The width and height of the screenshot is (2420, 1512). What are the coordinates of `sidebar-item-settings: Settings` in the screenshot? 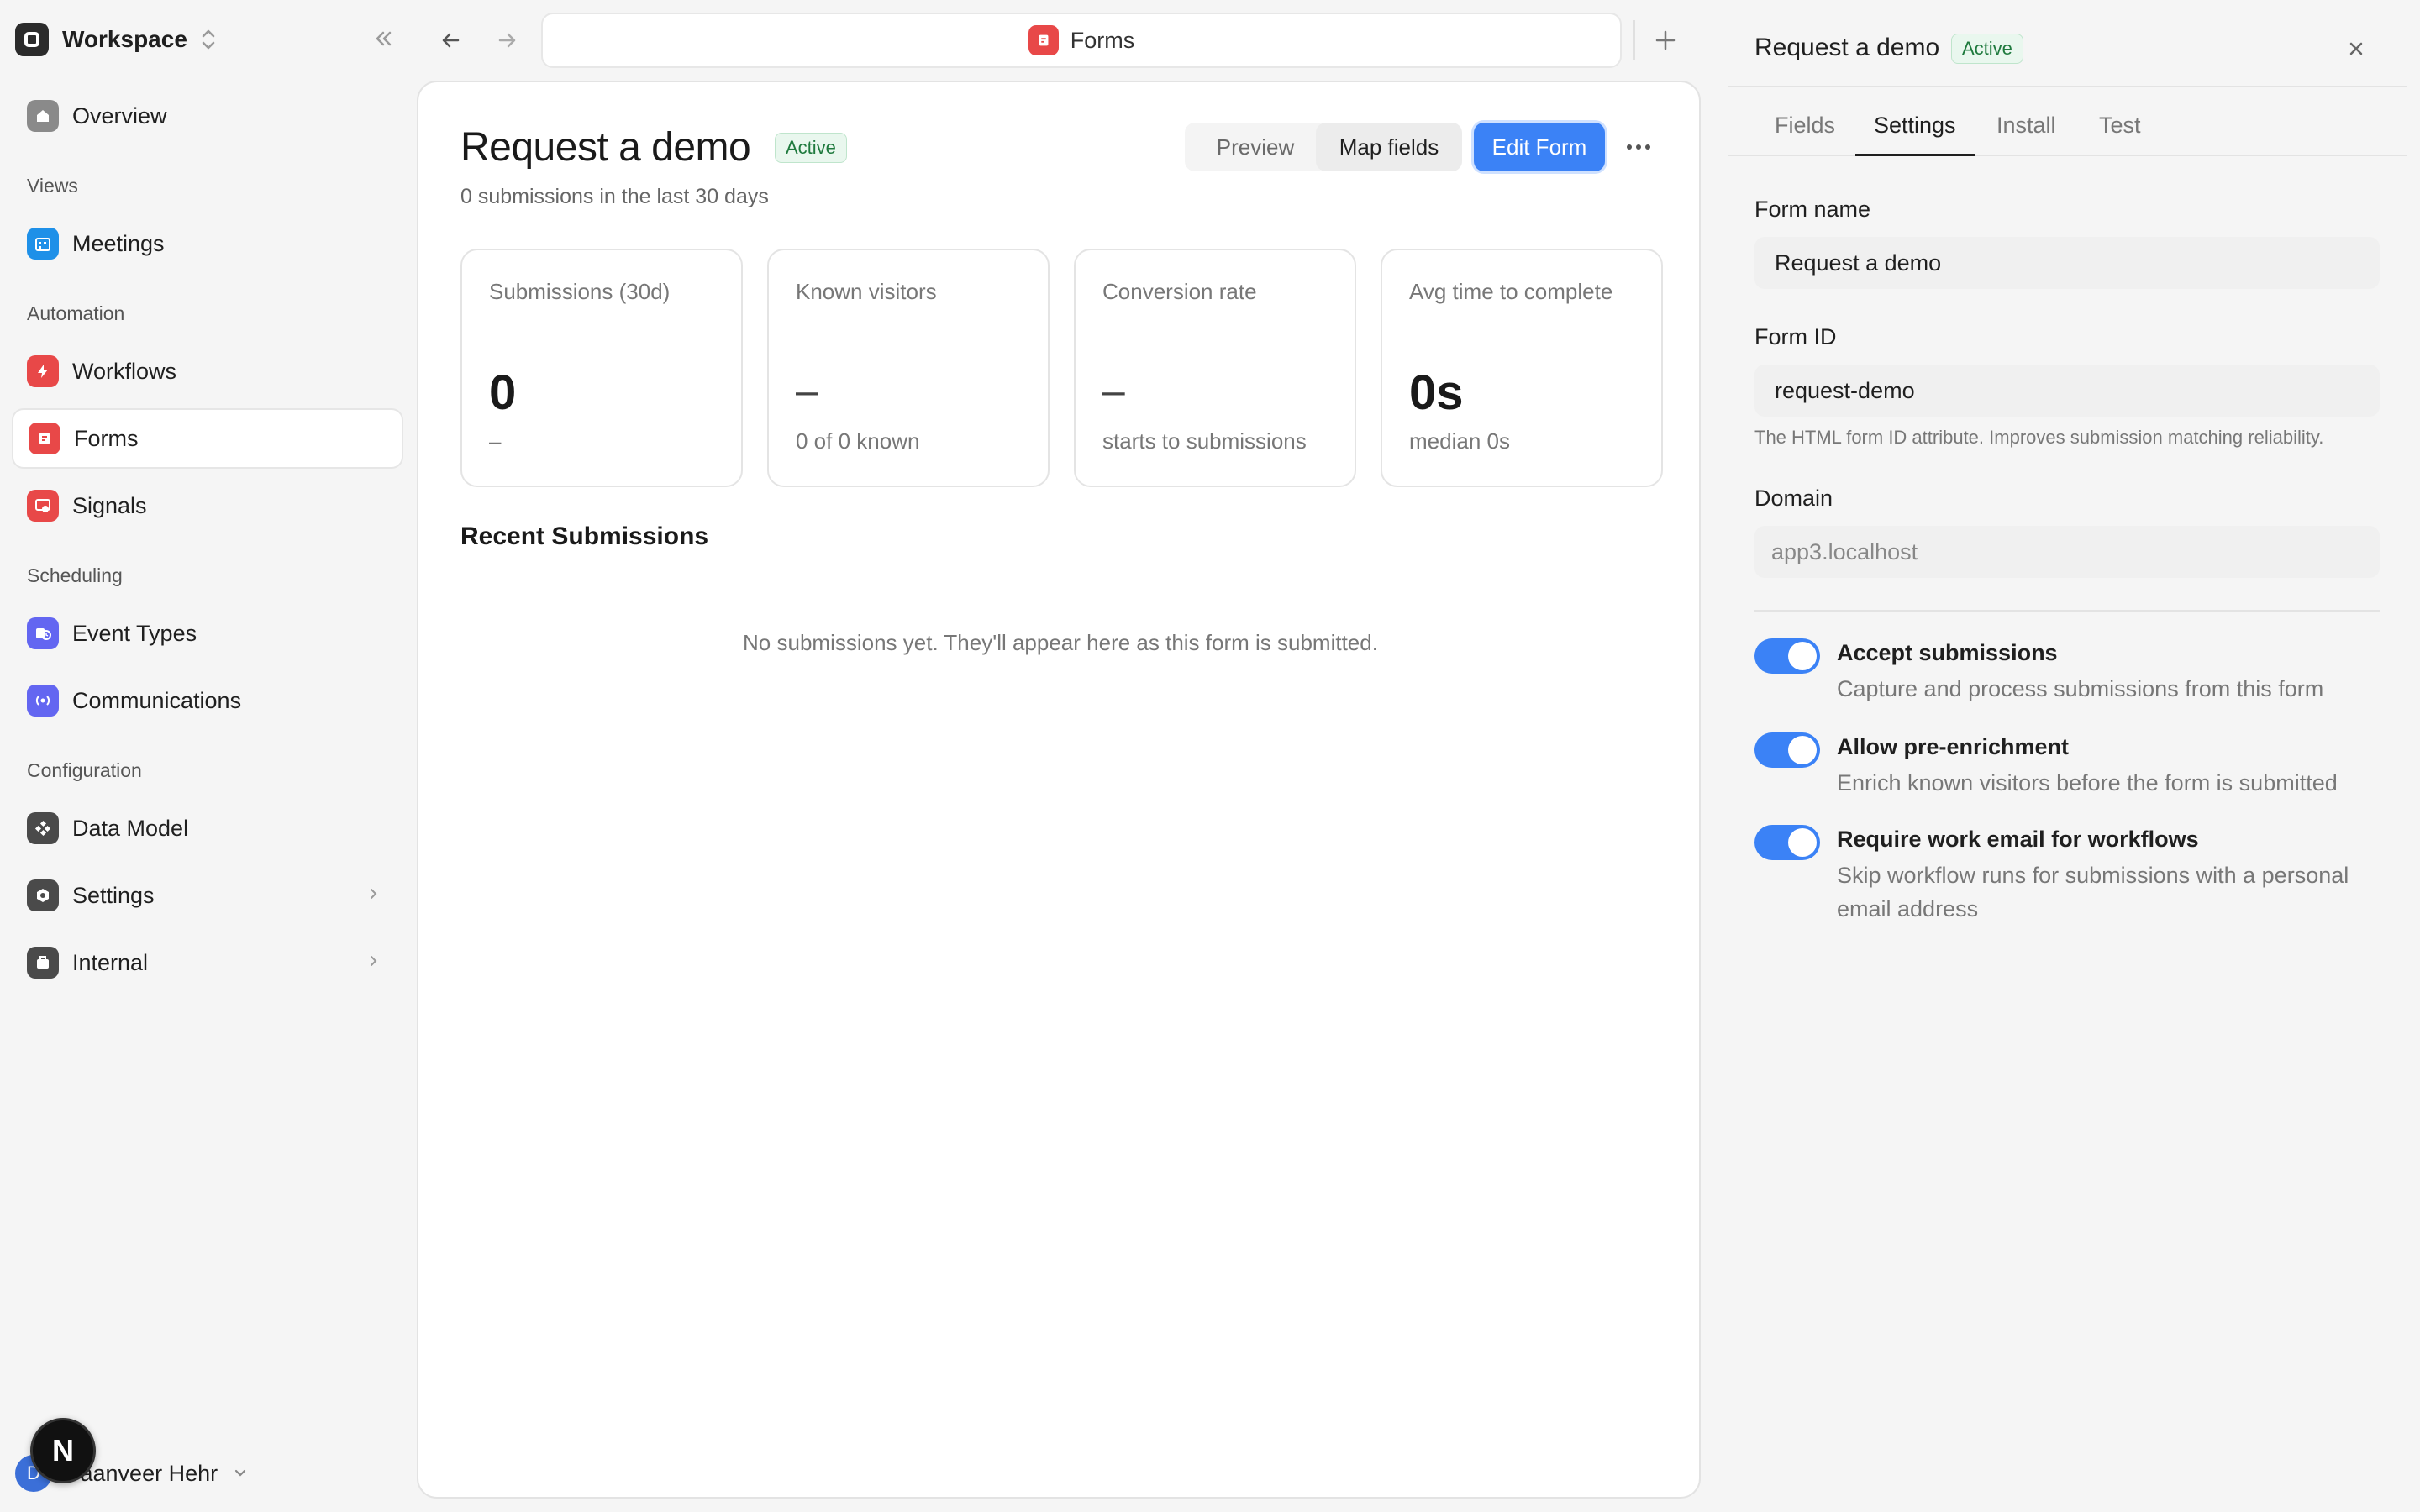 It's located at (207, 895).